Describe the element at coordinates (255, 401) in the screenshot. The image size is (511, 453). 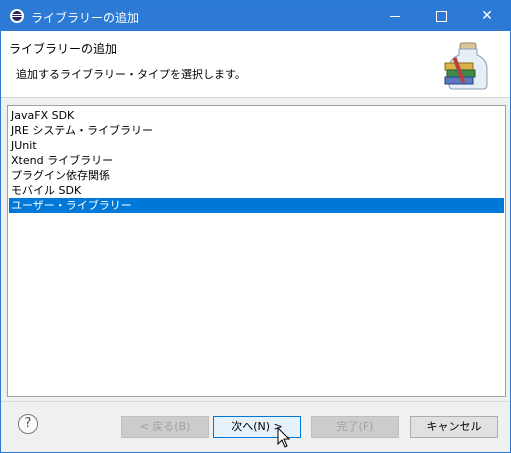
I see `footer-divider` at that location.